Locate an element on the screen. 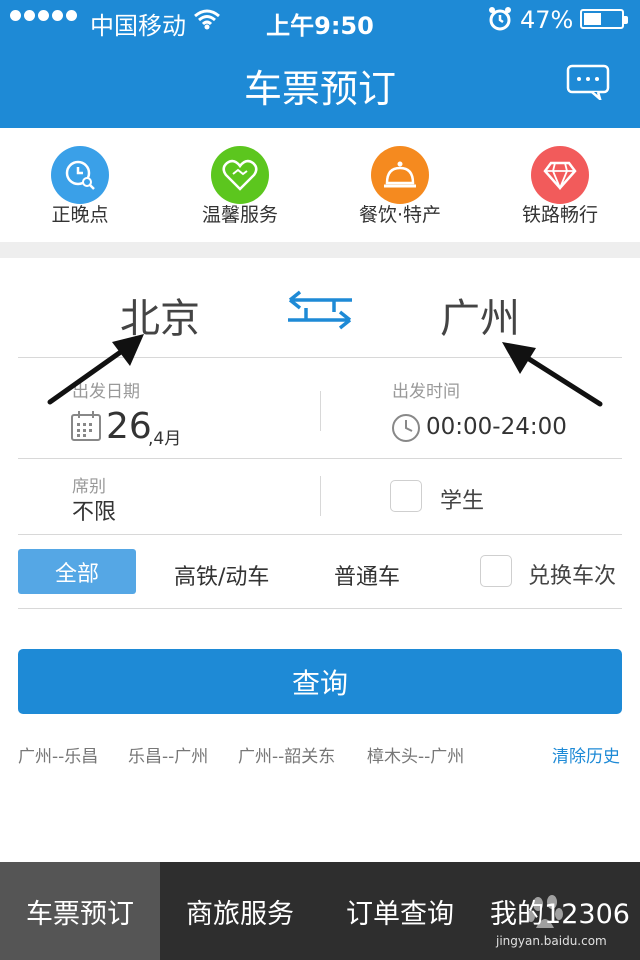  diamond-icon is located at coordinates (560, 175).